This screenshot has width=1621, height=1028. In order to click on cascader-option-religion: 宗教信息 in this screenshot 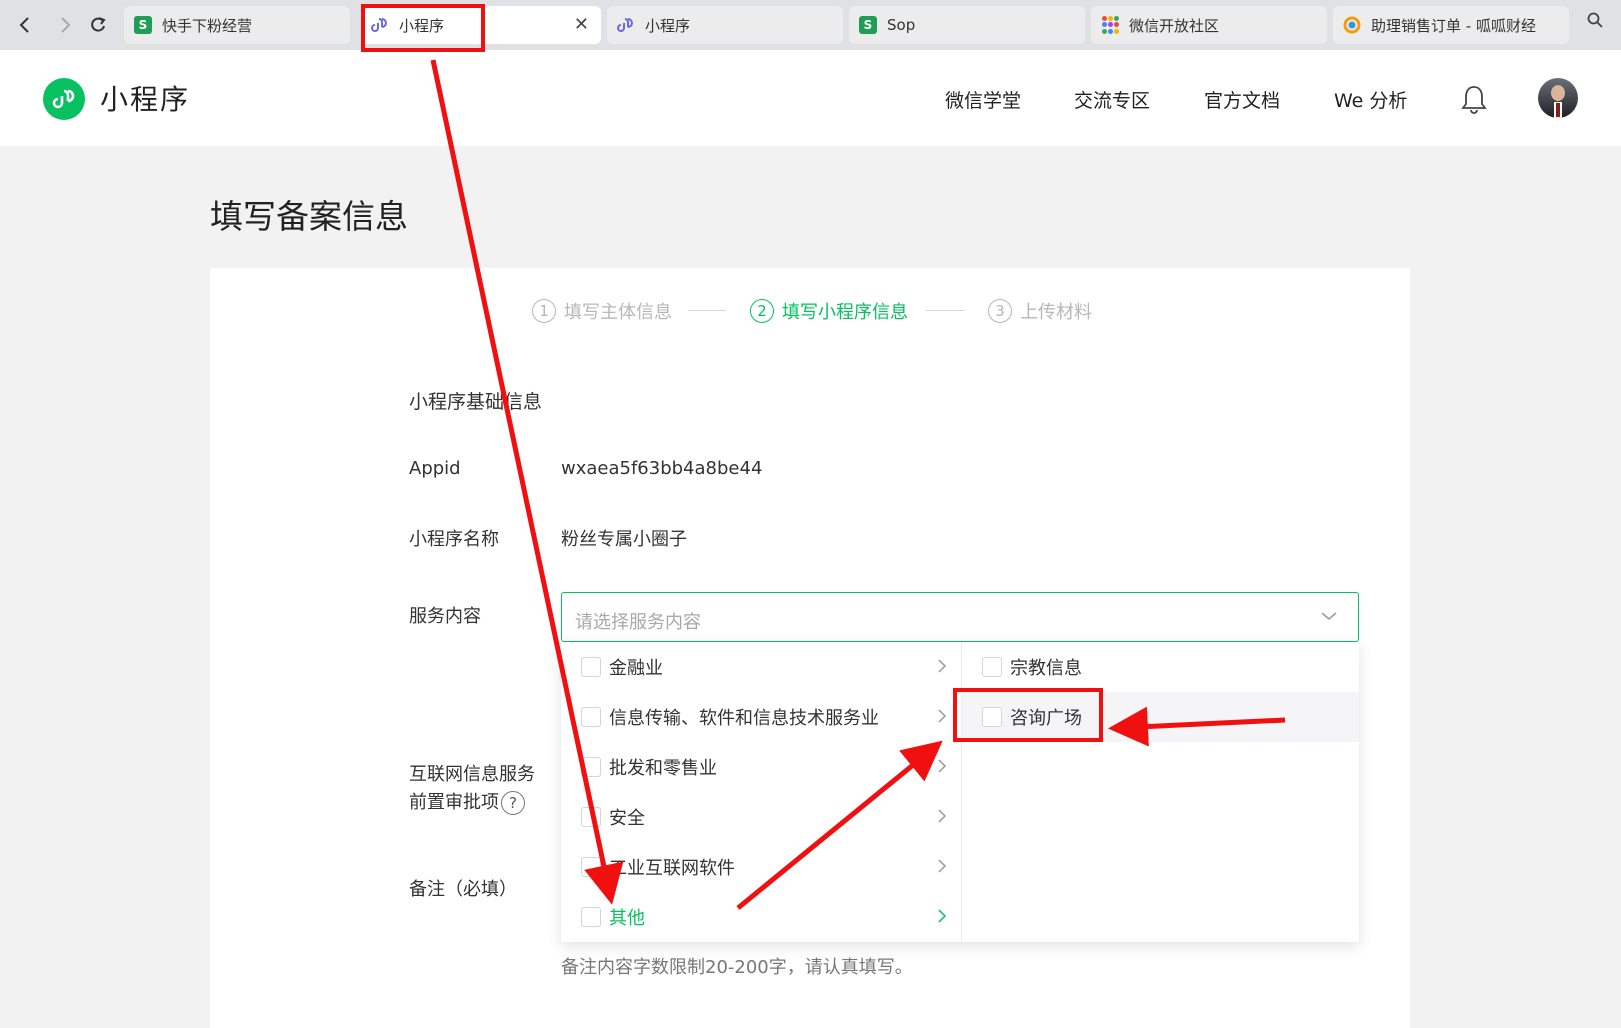, I will do `click(1160, 667)`.